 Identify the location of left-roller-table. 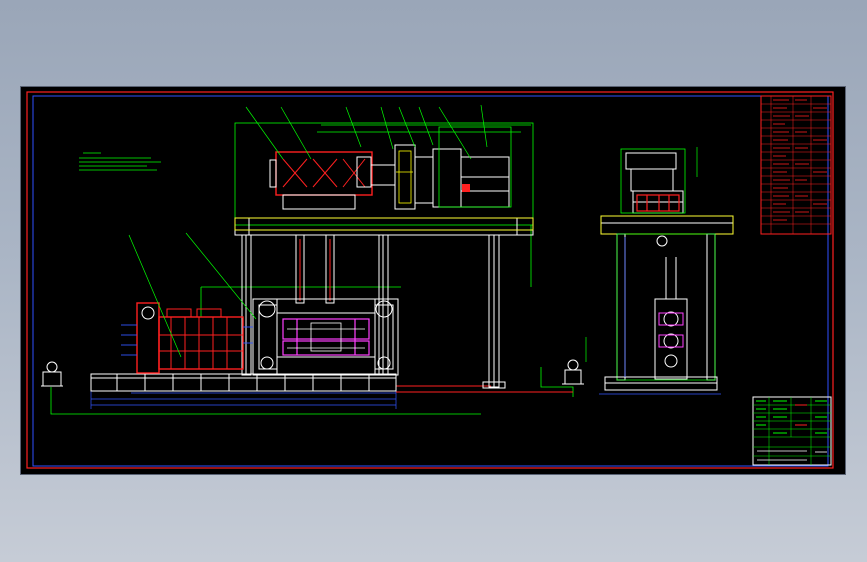
(187, 338).